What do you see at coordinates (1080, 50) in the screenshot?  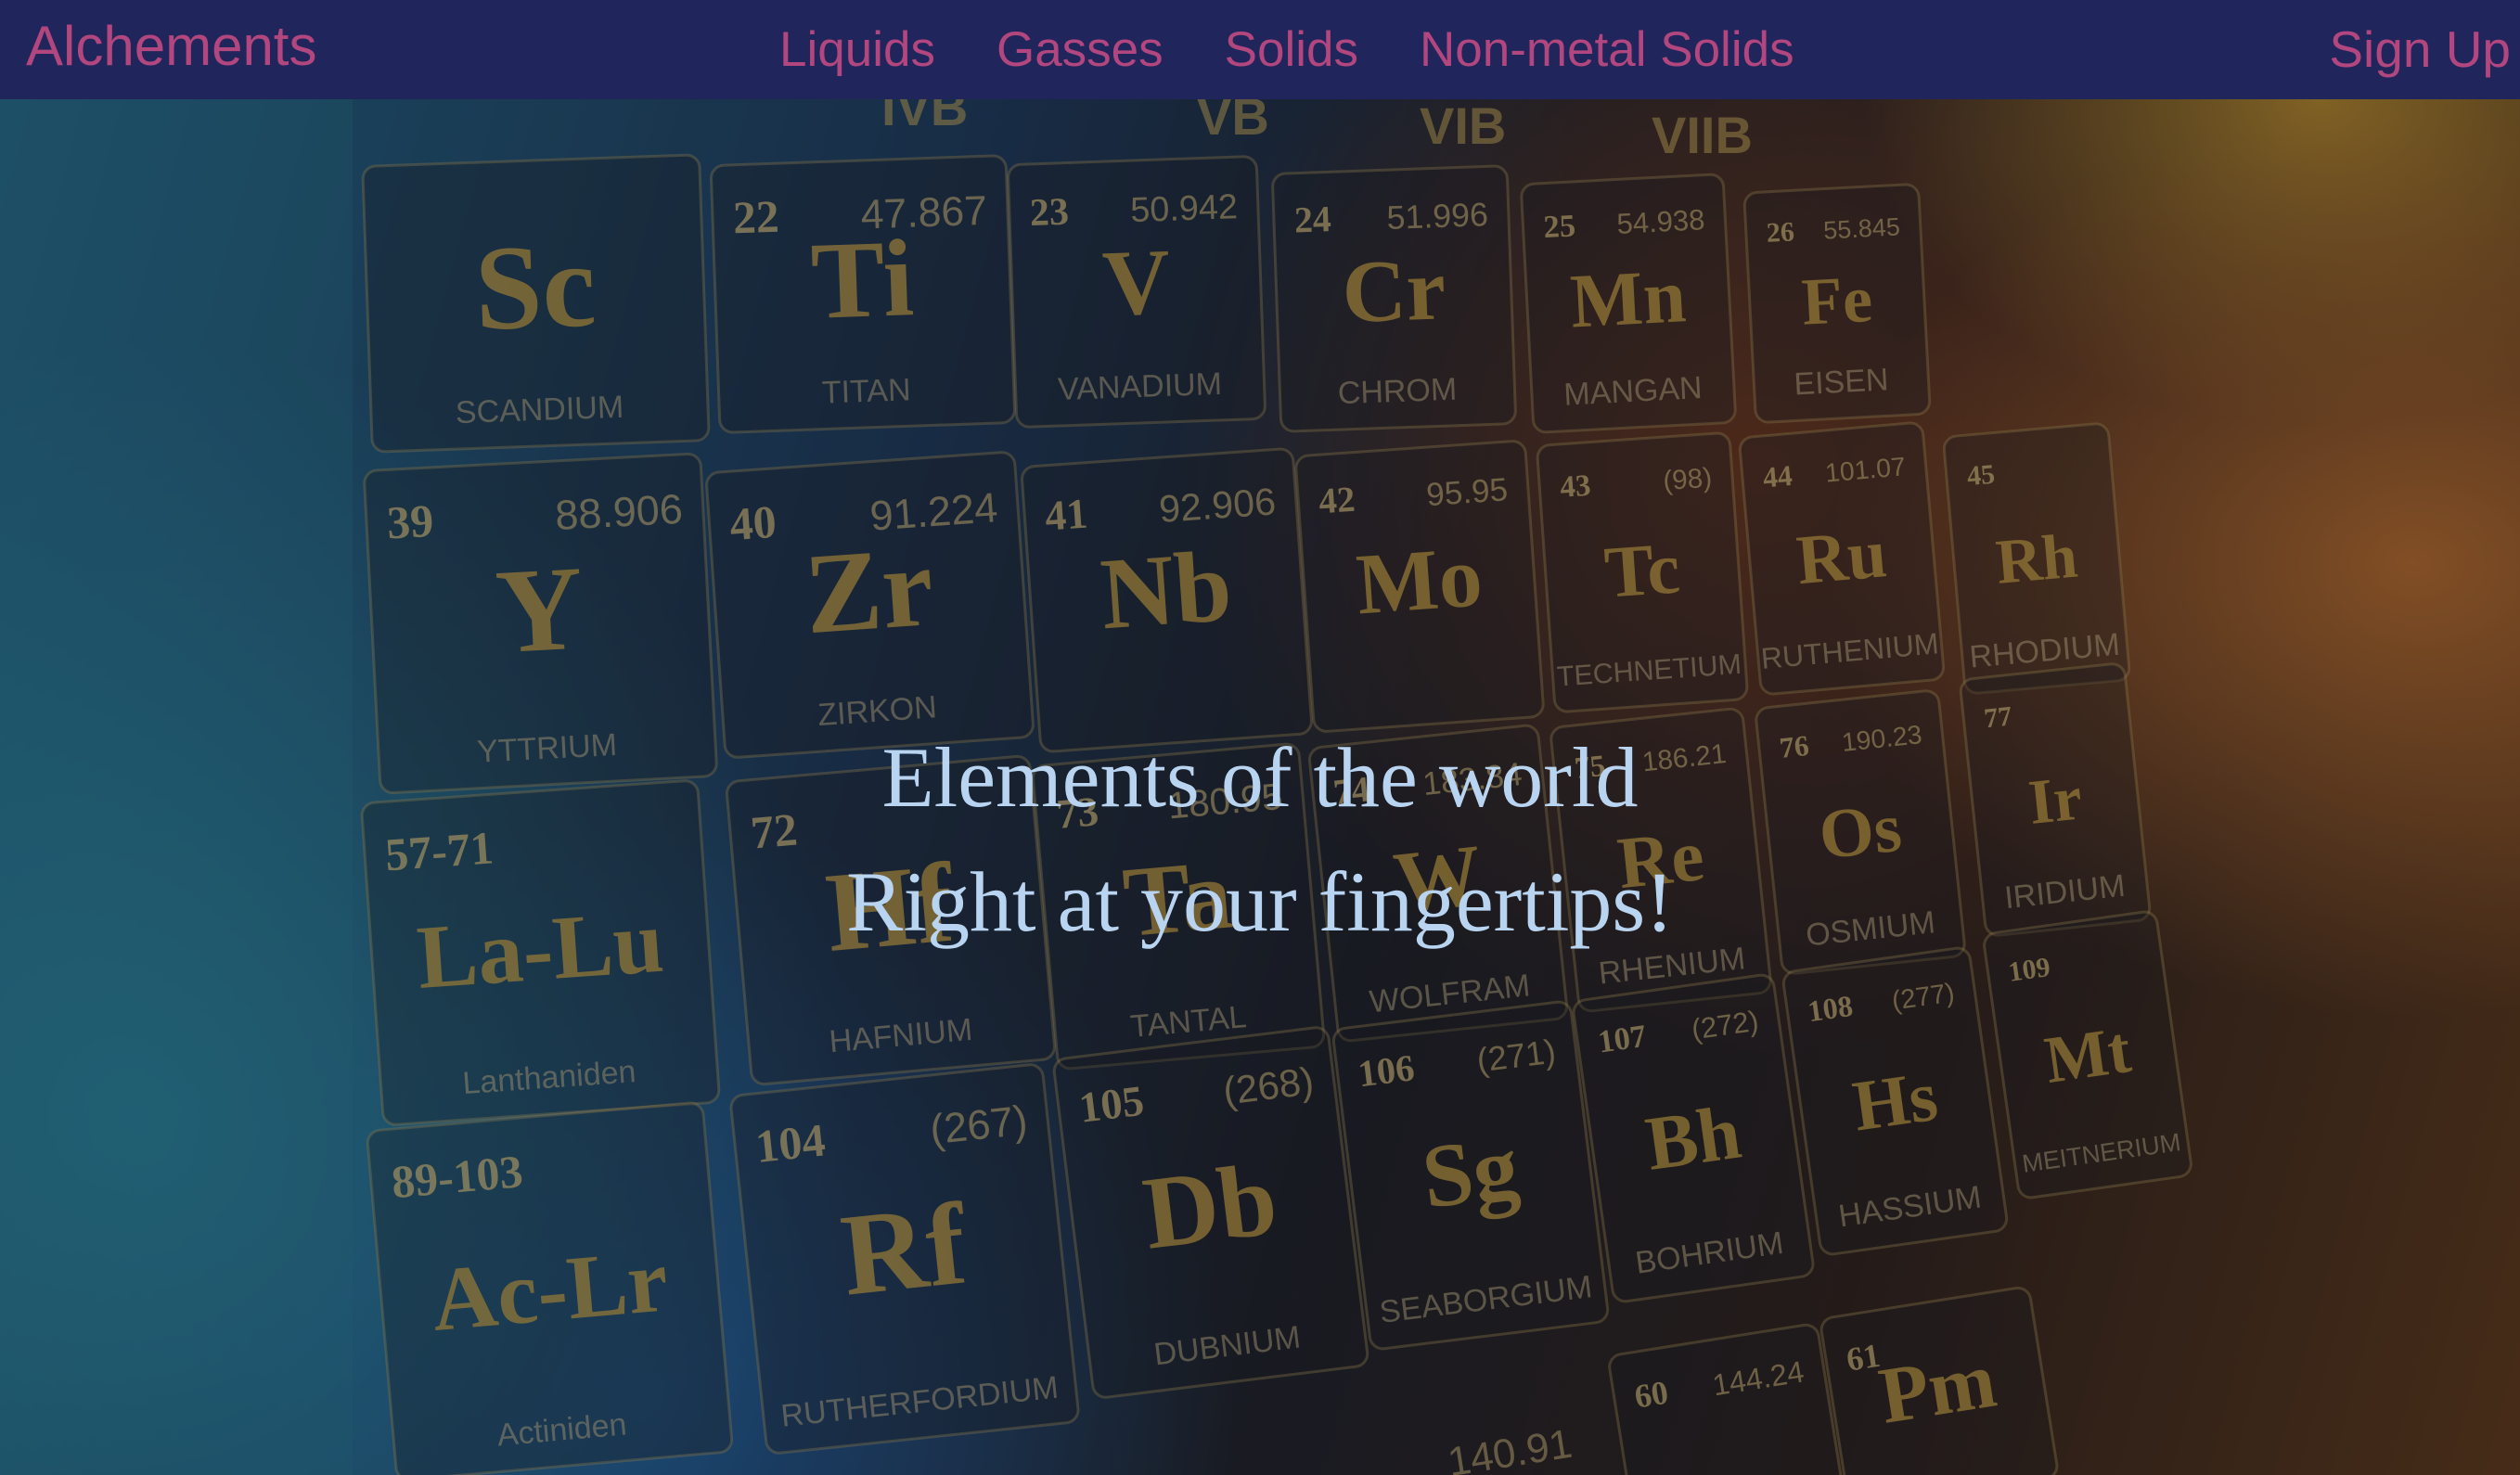 I see `nav-link-gasses: Gasses` at bounding box center [1080, 50].